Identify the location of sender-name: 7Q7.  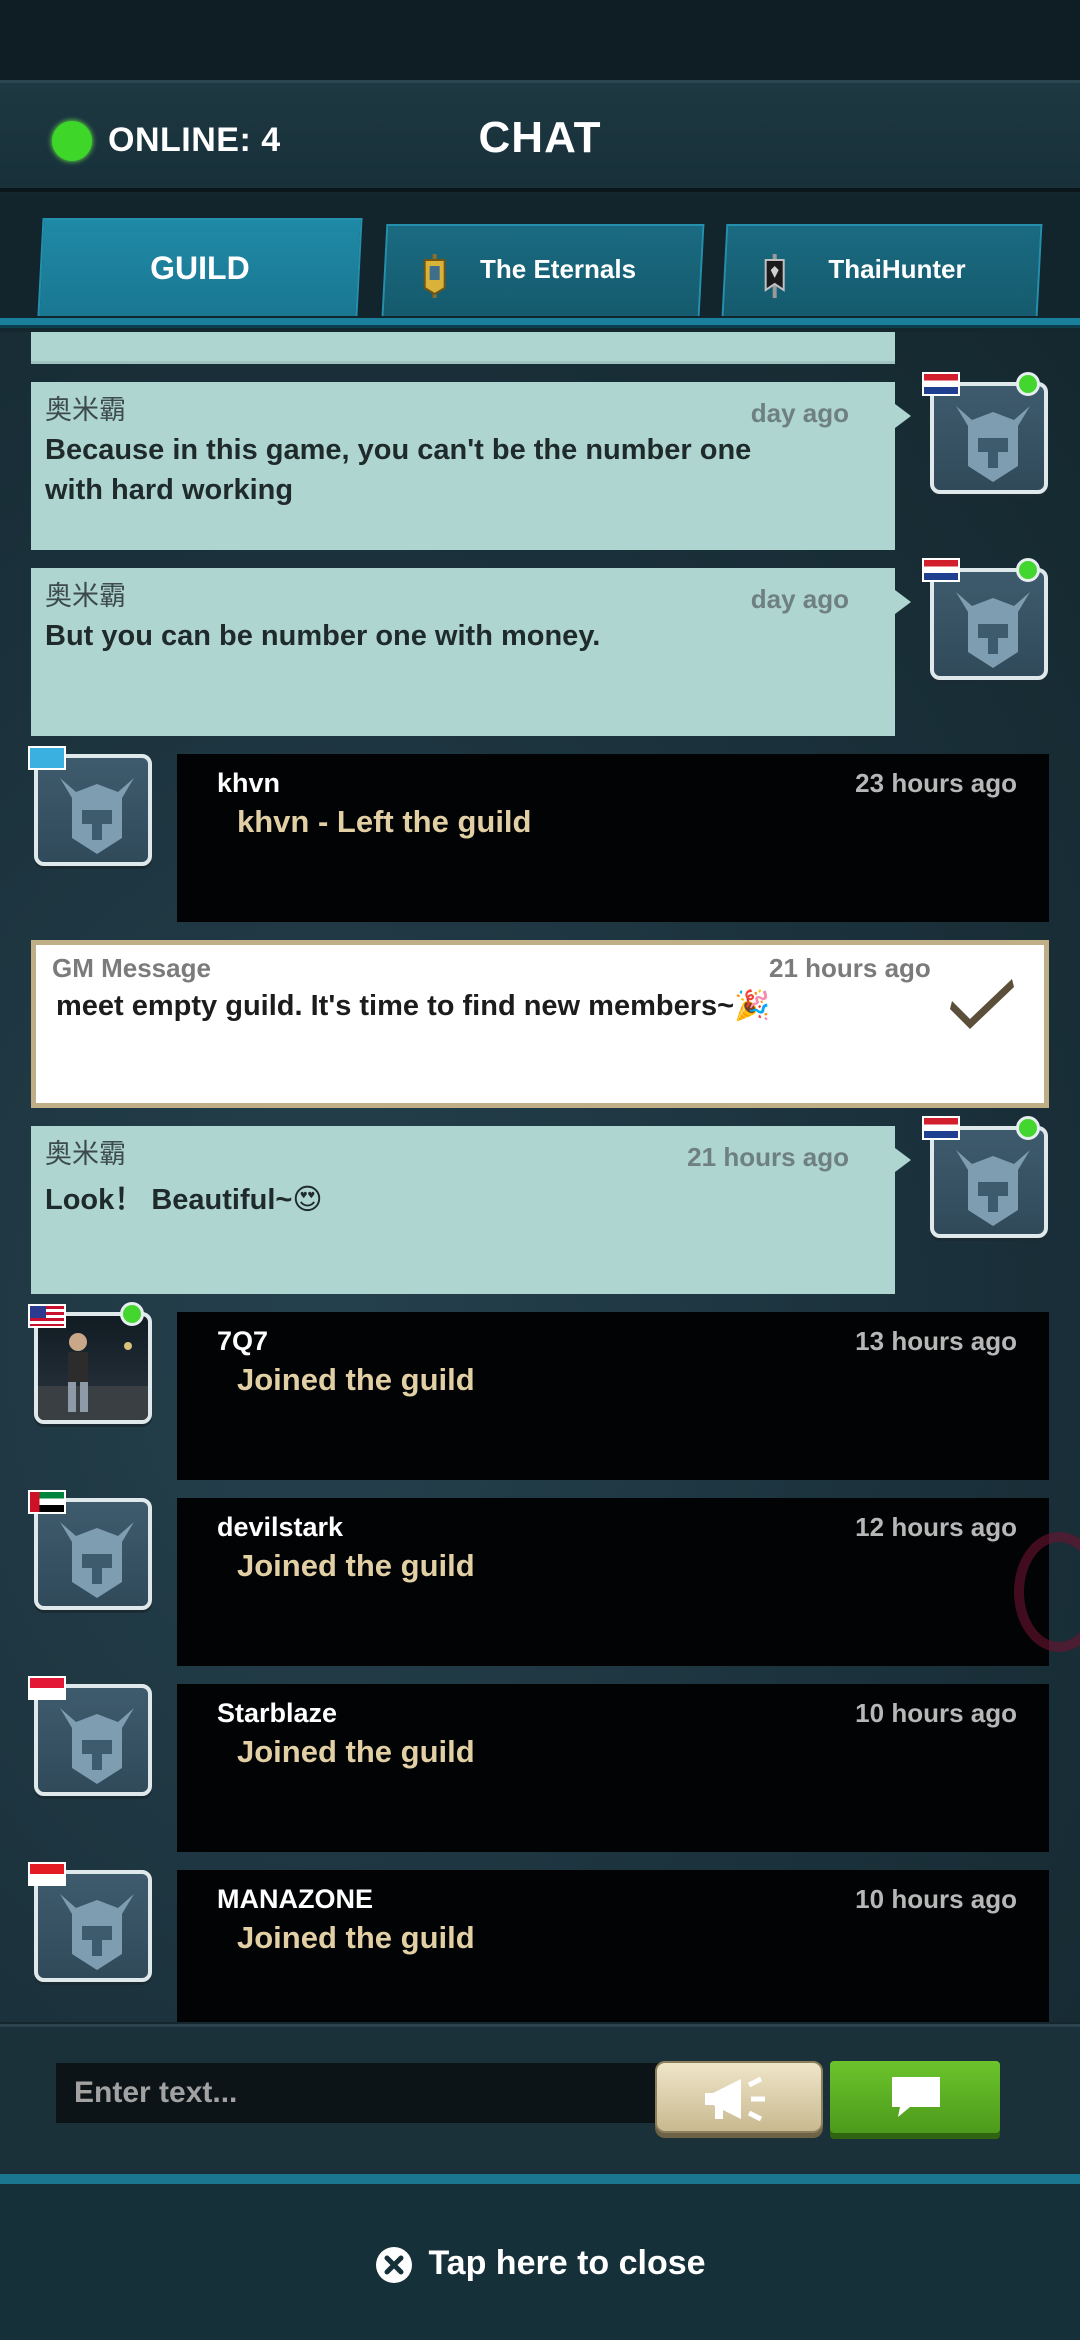
(243, 1341).